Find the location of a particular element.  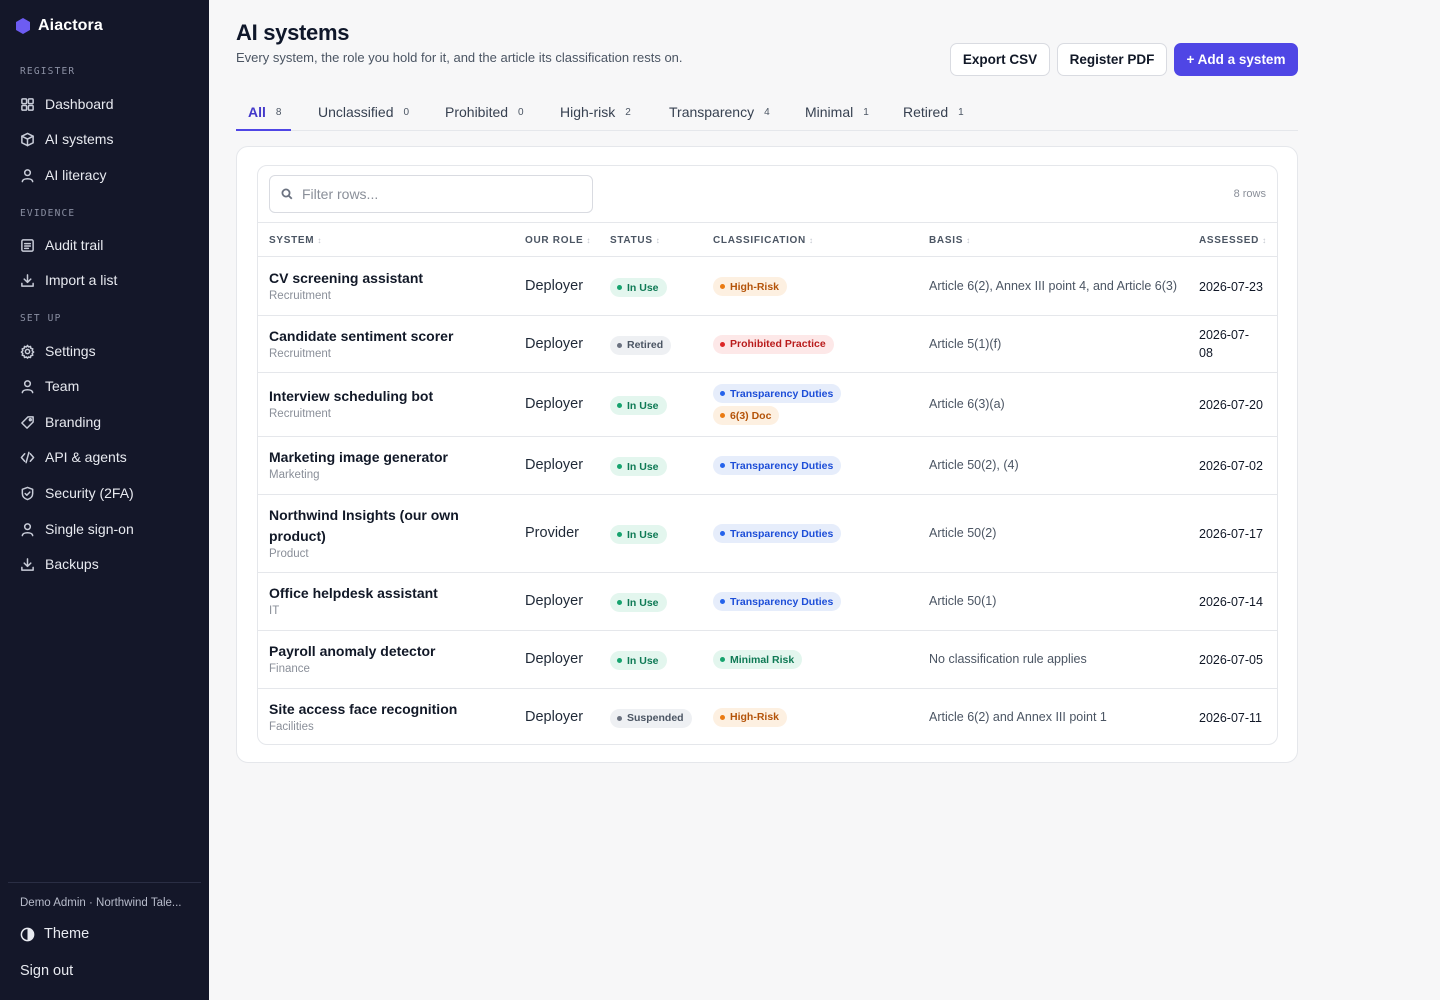

tab-transparency: Transparency 4 is located at coordinates (719, 113).